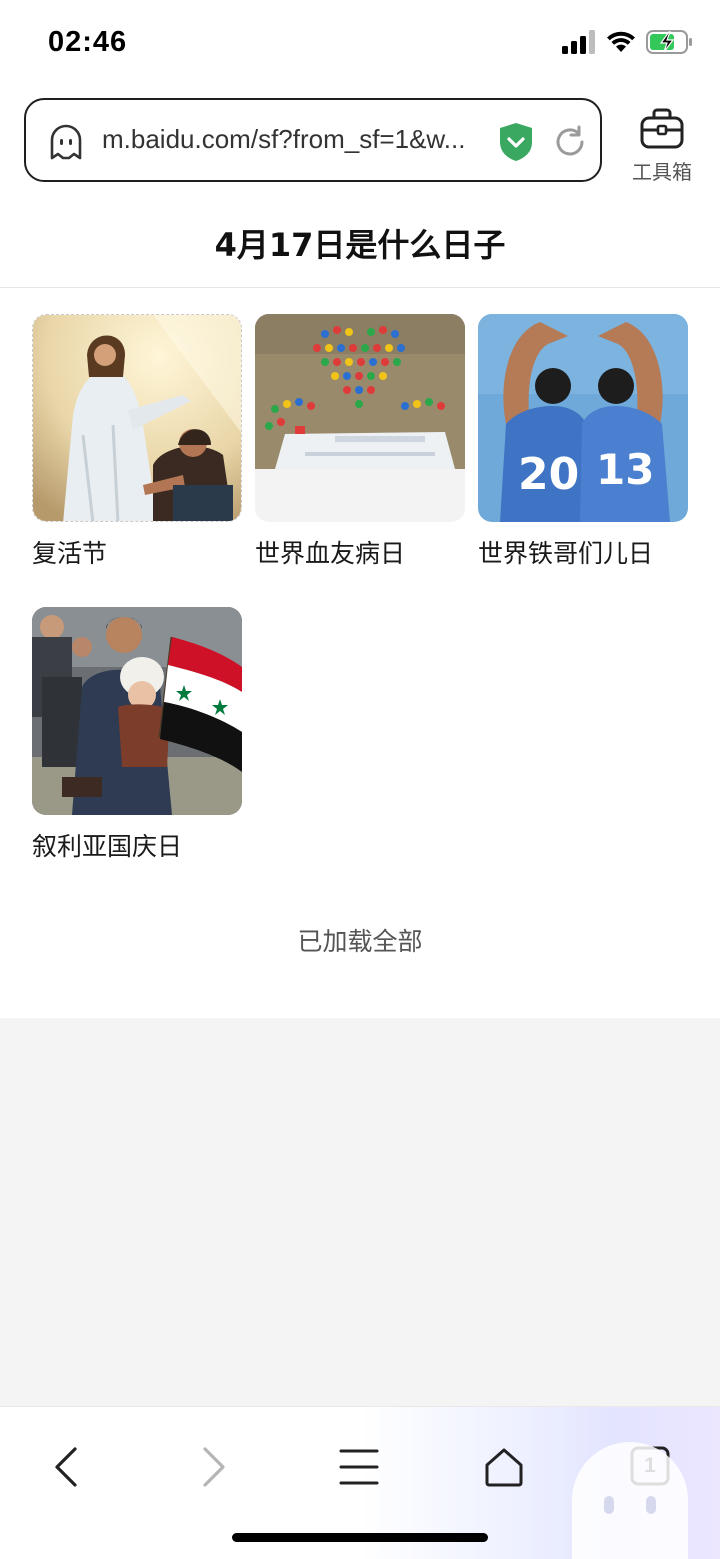 The image size is (720, 1559). What do you see at coordinates (621, 41) in the screenshot?
I see `wifi-icon` at bounding box center [621, 41].